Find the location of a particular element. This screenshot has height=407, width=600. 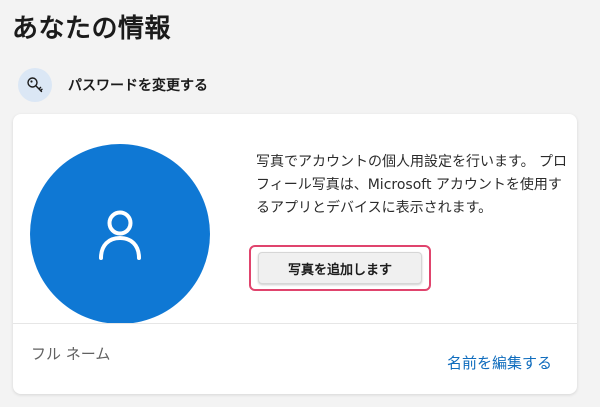

change-password-row: パスワードを変更する is located at coordinates (113, 85).